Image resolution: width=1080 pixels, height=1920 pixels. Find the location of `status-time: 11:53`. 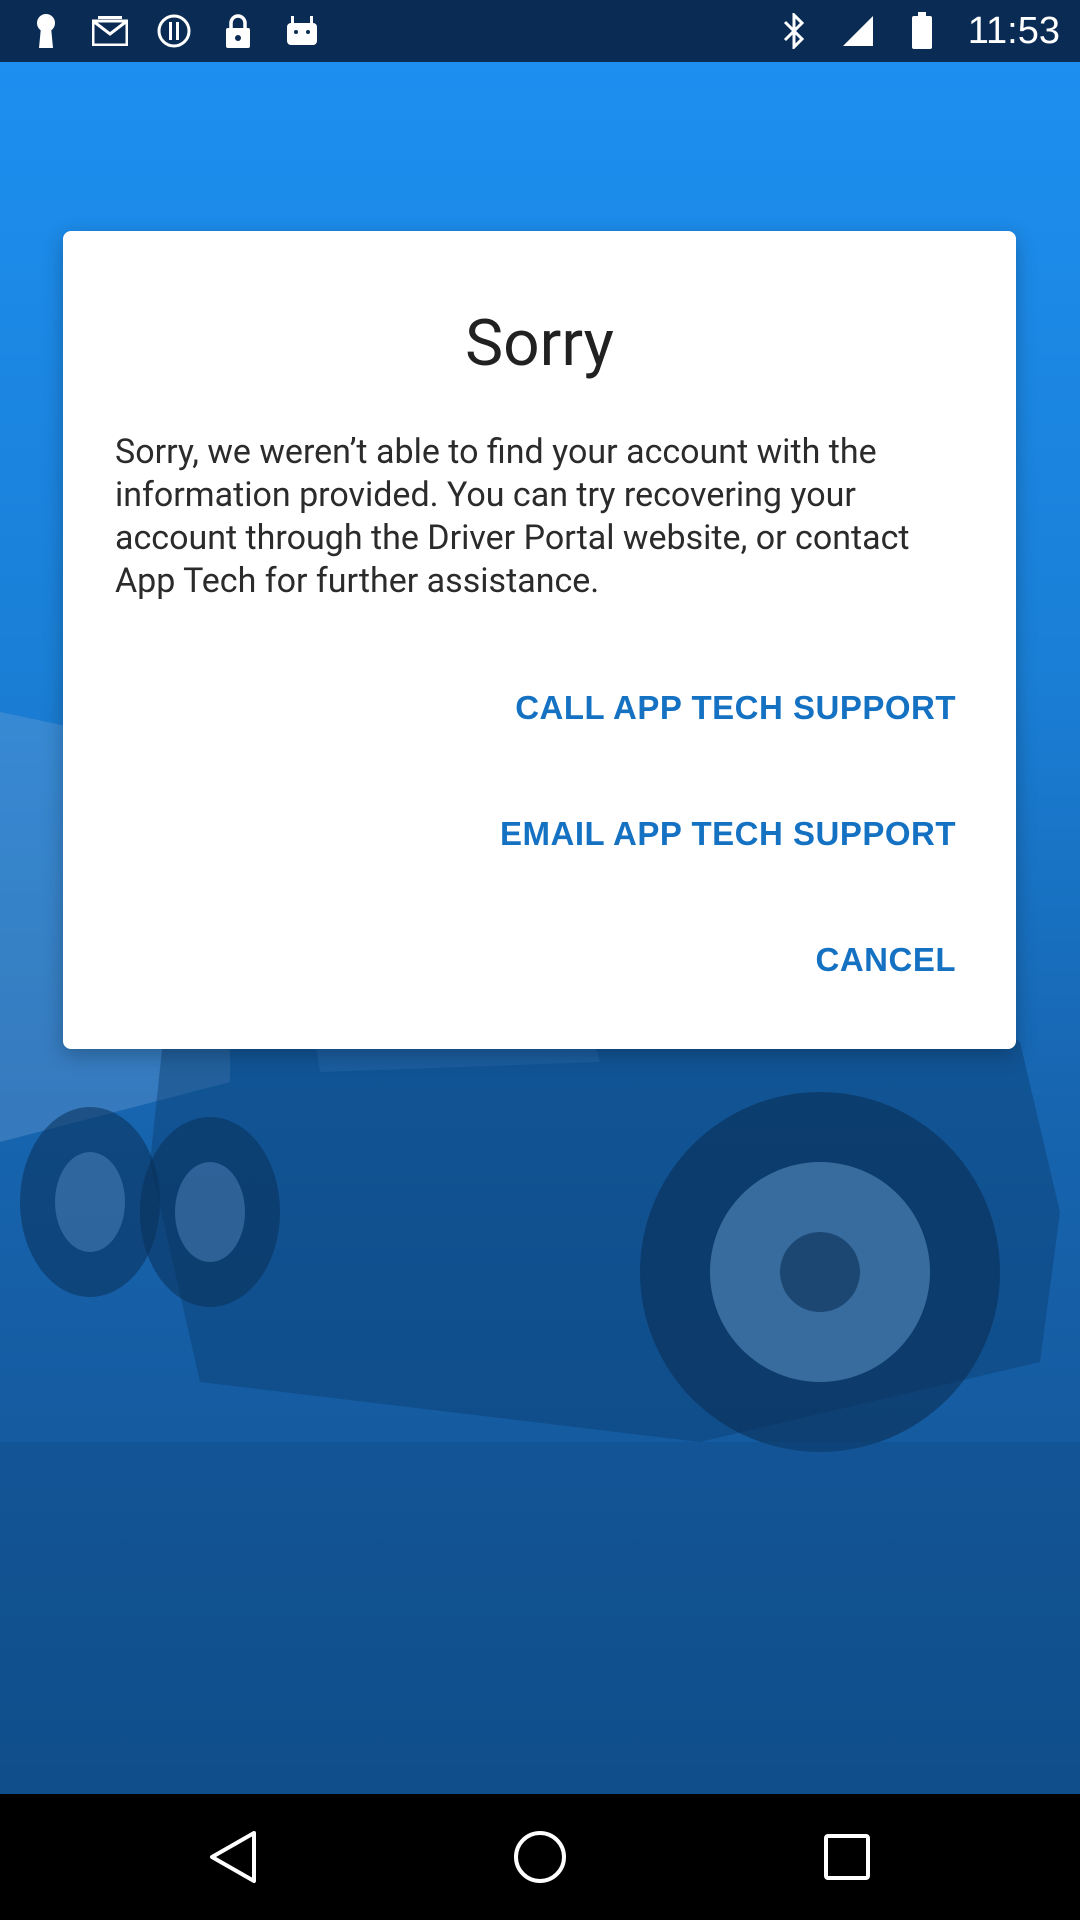

status-time: 11:53 is located at coordinates (1013, 30).